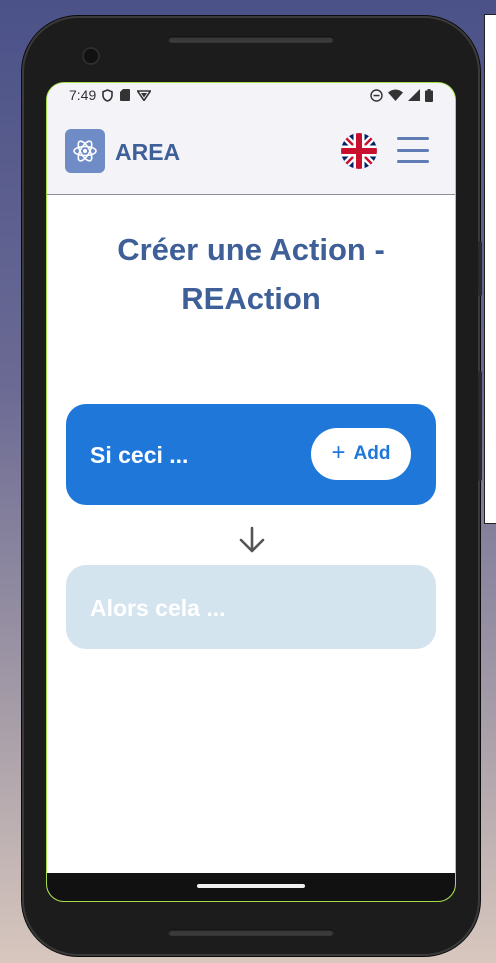 The image size is (496, 963). What do you see at coordinates (376, 95) in the screenshot?
I see `do-not-disturb-icon` at bounding box center [376, 95].